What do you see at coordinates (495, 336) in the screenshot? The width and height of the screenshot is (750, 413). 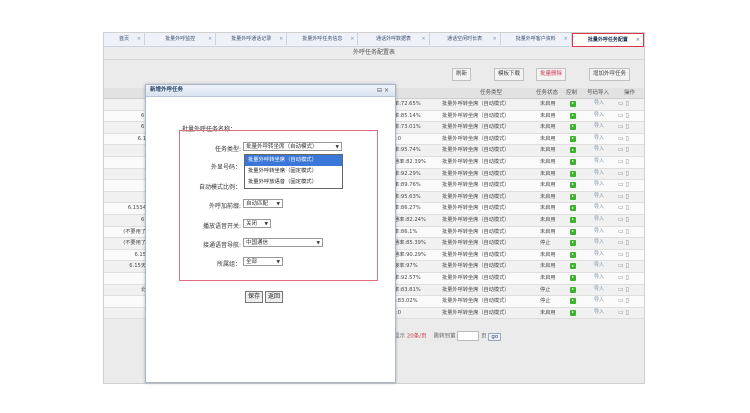 I see `go-button: go` at bounding box center [495, 336].